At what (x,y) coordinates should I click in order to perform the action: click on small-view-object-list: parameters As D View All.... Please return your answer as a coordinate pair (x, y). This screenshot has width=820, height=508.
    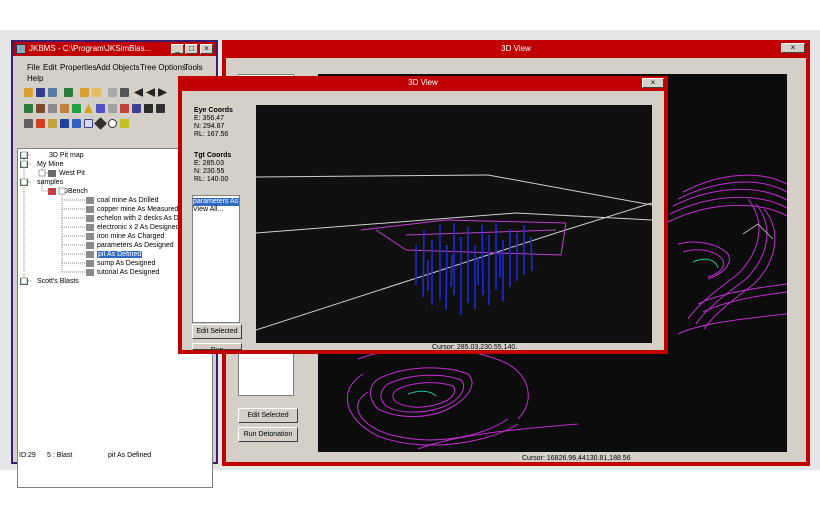
    Looking at the image, I should click on (216, 259).